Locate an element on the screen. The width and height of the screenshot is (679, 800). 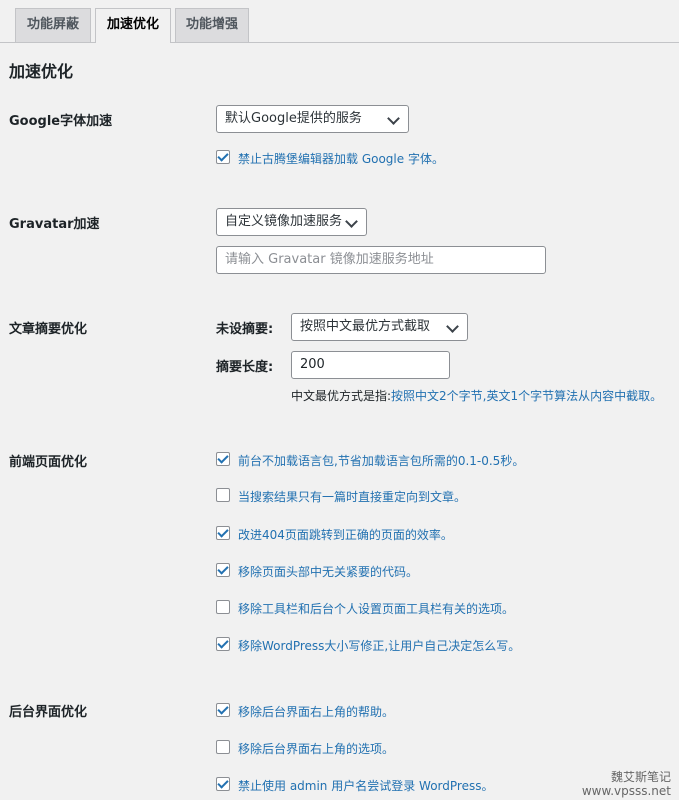
watermark-url: www.vpsss.net is located at coordinates (626, 791).